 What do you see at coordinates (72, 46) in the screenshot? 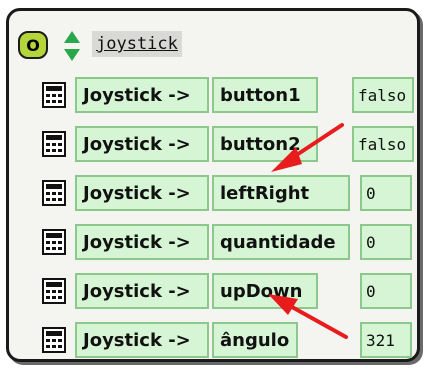
I see `up-down-arrows-icon` at bounding box center [72, 46].